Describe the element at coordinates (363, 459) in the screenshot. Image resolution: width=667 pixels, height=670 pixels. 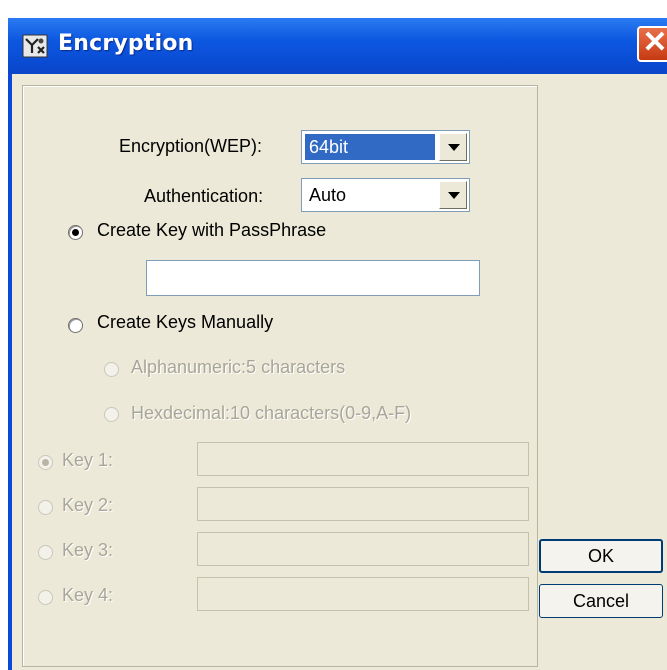
I see `key-1-input` at that location.